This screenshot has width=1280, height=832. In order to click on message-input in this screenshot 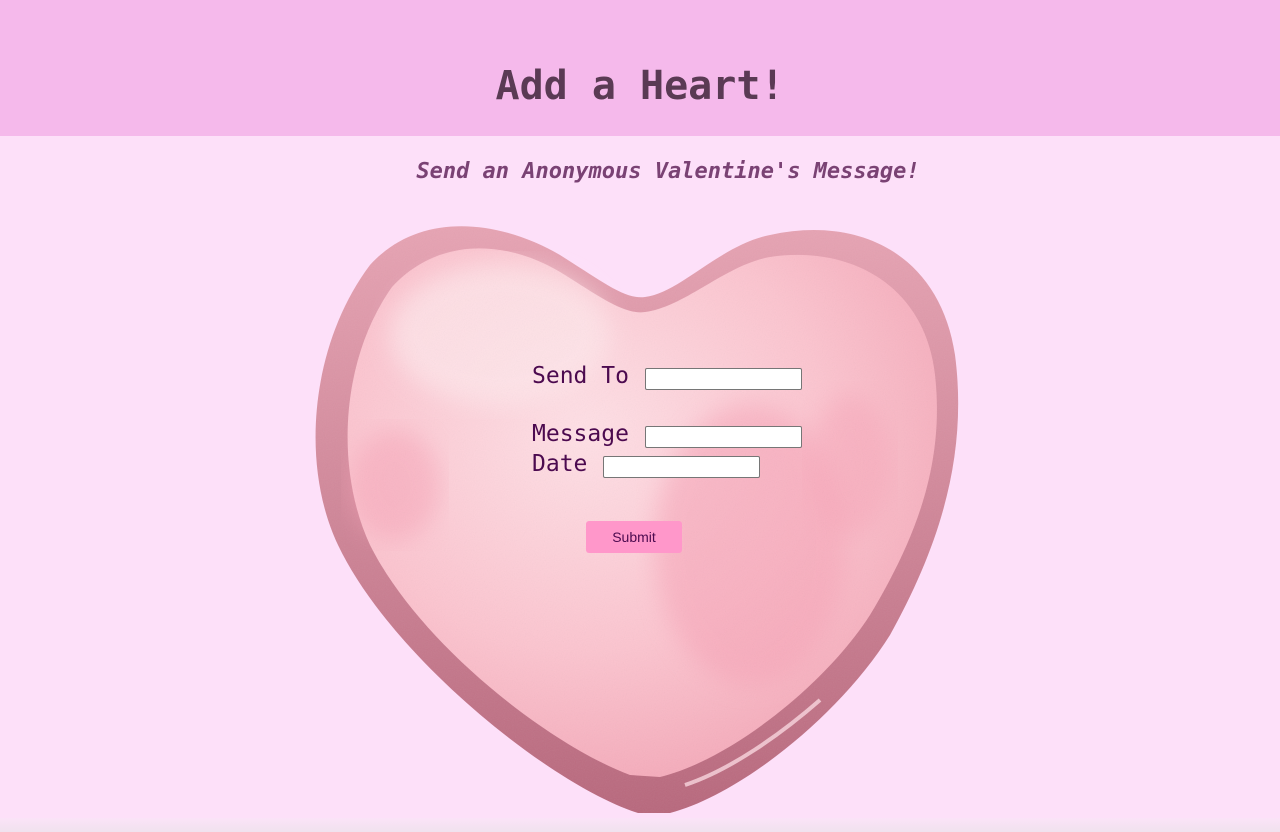, I will do `click(723, 437)`.